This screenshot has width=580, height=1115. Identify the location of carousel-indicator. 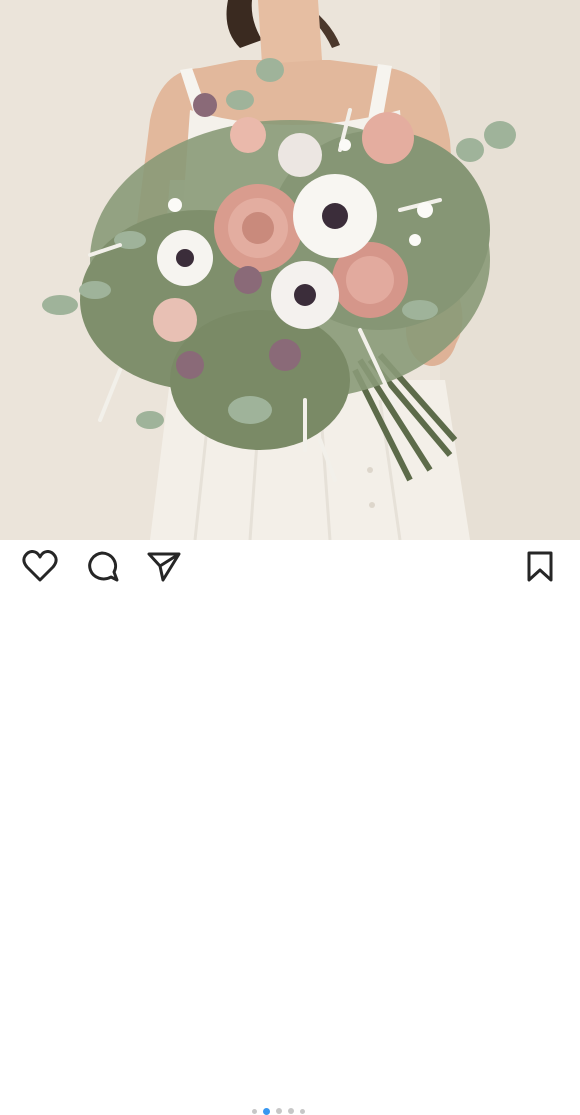
(278, 1111).